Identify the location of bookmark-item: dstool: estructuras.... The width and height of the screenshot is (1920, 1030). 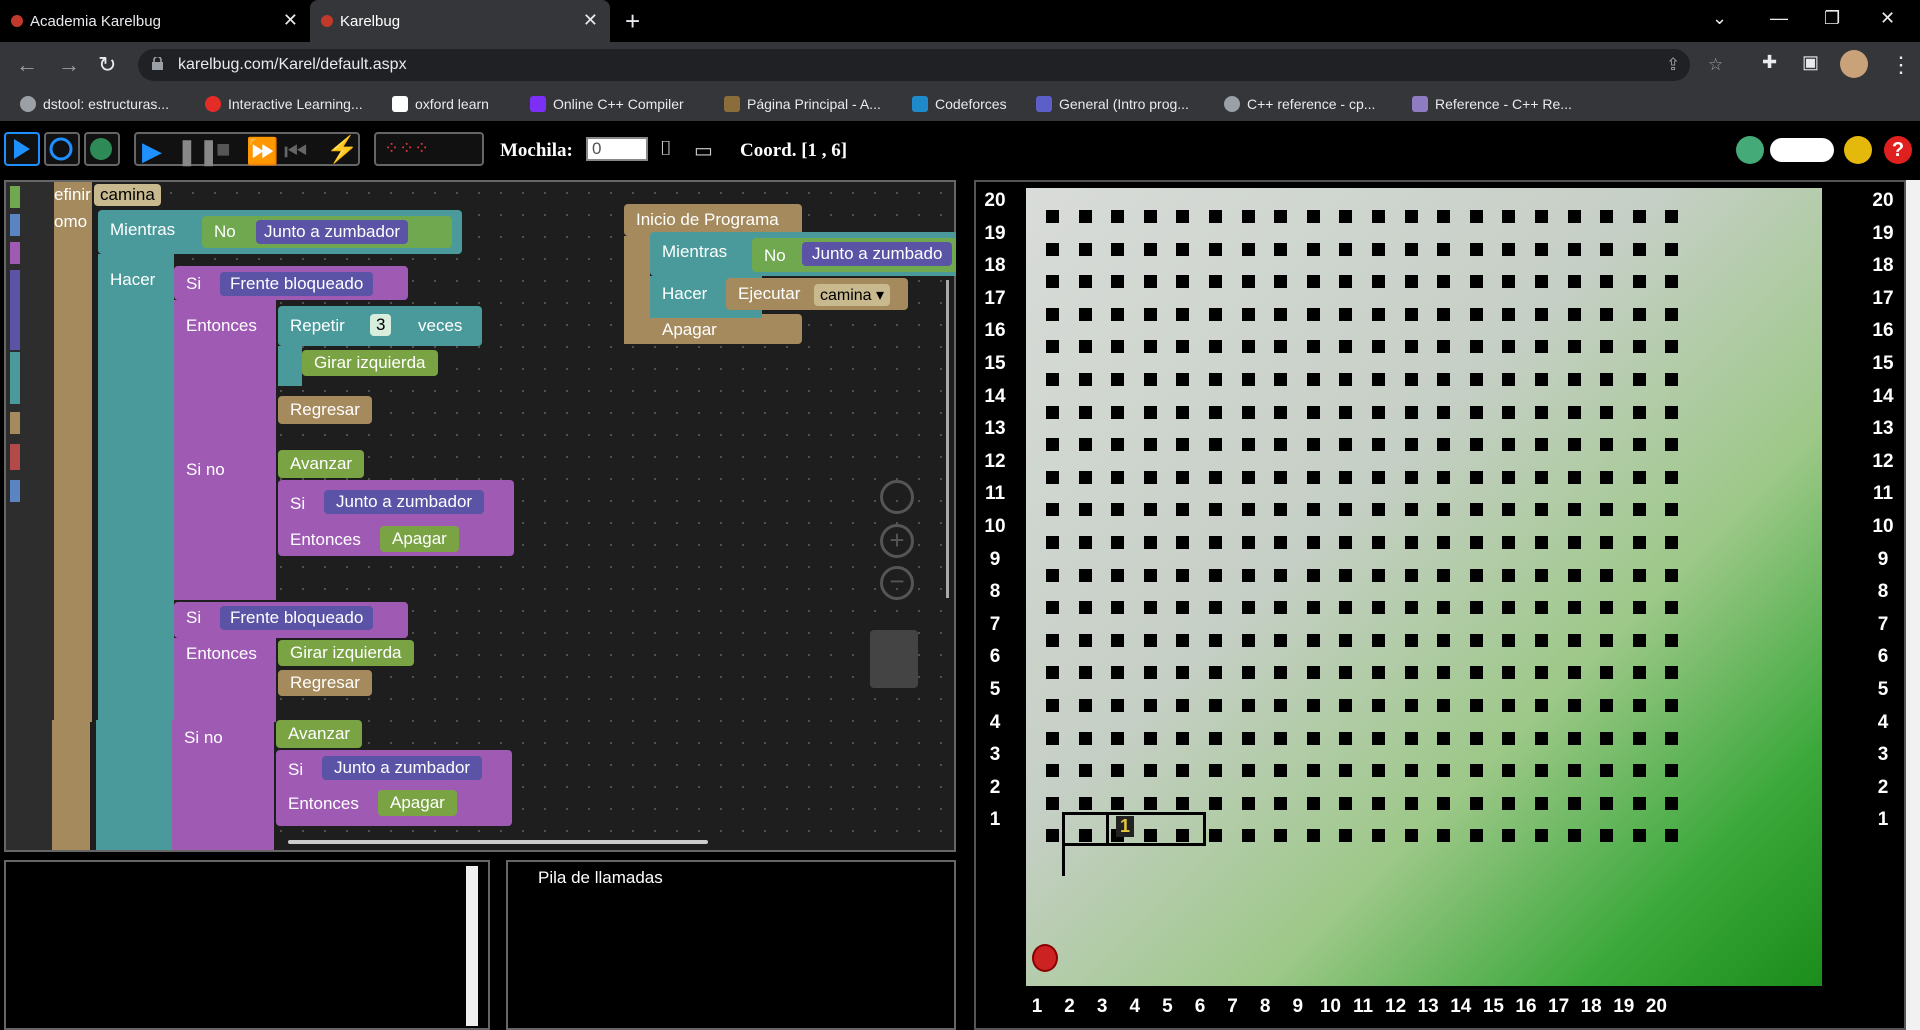
(94, 104).